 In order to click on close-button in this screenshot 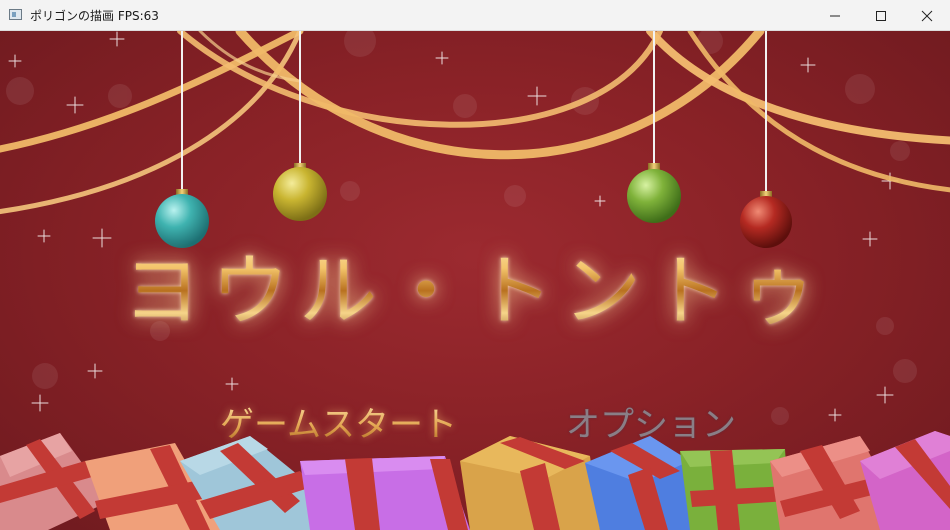, I will do `click(927, 15)`.